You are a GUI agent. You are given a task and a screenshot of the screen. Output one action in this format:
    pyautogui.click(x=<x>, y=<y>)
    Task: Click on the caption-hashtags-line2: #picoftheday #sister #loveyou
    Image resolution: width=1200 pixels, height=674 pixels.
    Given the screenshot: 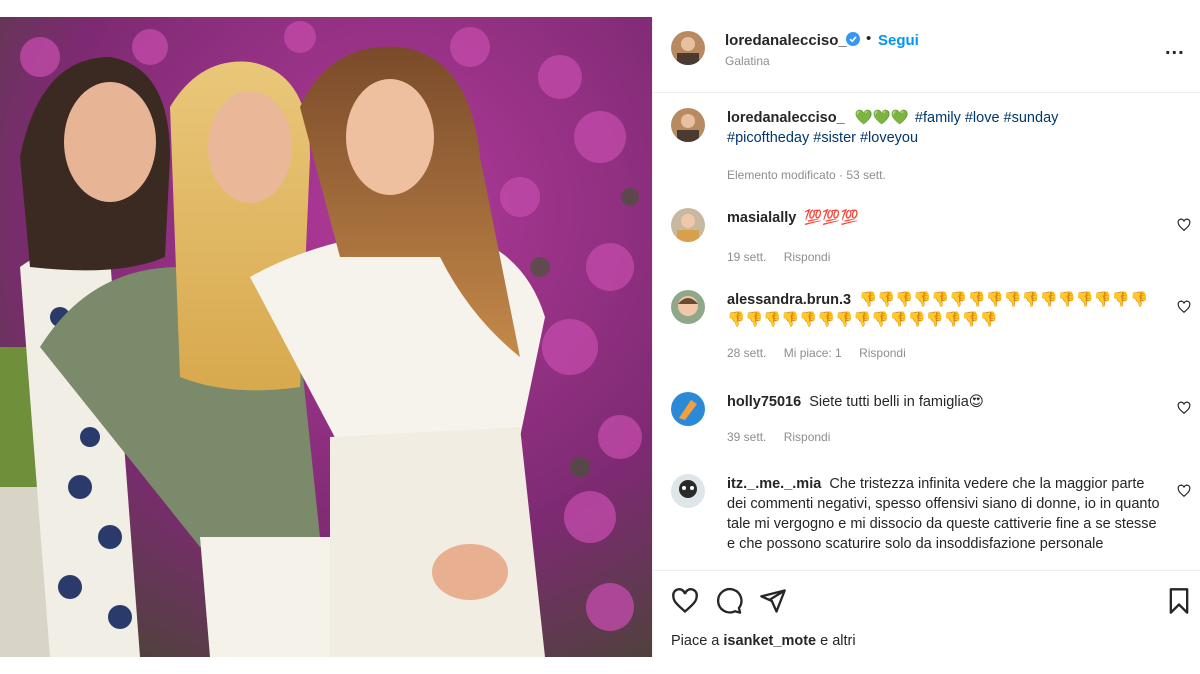 What is the action you would take?
    pyautogui.click(x=822, y=138)
    